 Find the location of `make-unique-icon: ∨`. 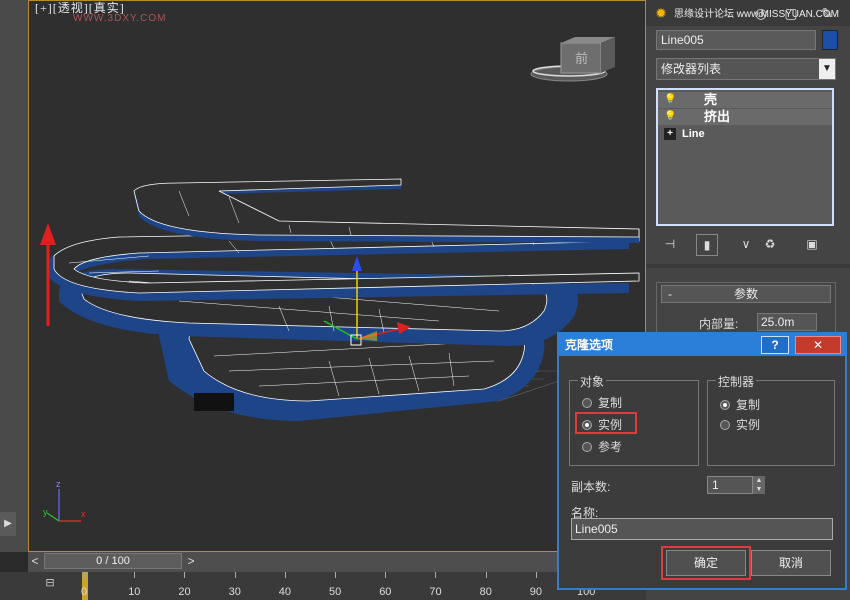

make-unique-icon: ∨ is located at coordinates (746, 244).